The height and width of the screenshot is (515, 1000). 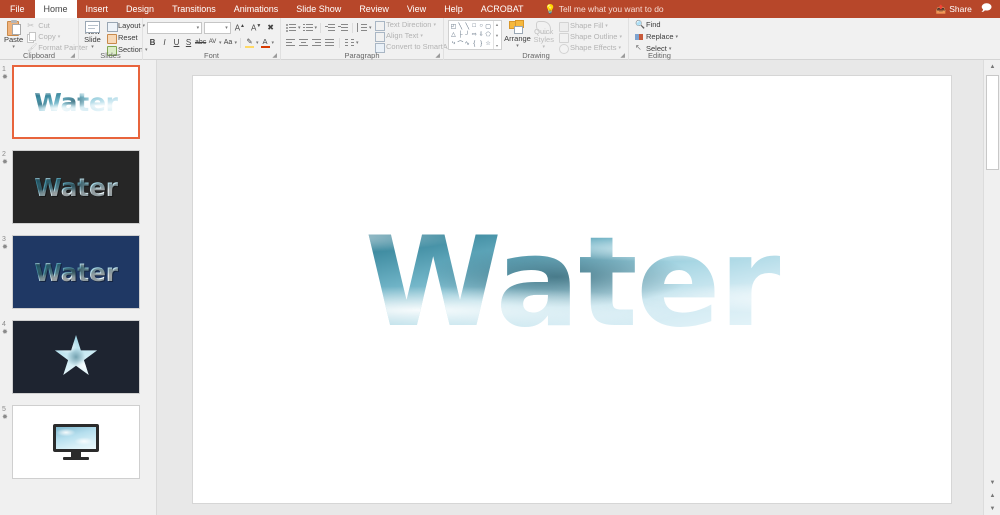 What do you see at coordinates (488, 35) in the screenshot?
I see `shape-glyph-11: ⬠` at bounding box center [488, 35].